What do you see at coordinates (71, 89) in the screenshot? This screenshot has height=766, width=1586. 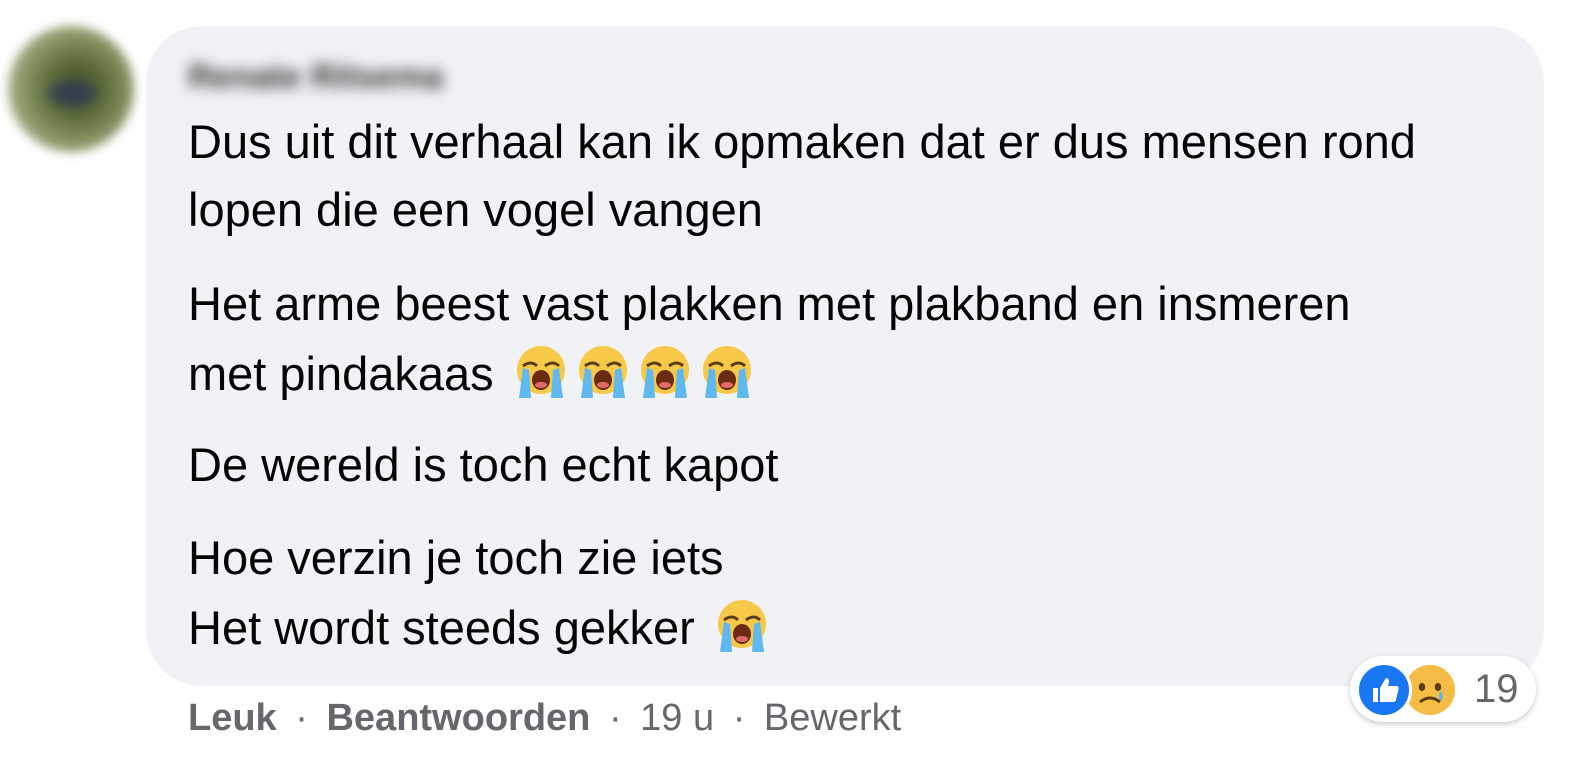 I see `avatar` at bounding box center [71, 89].